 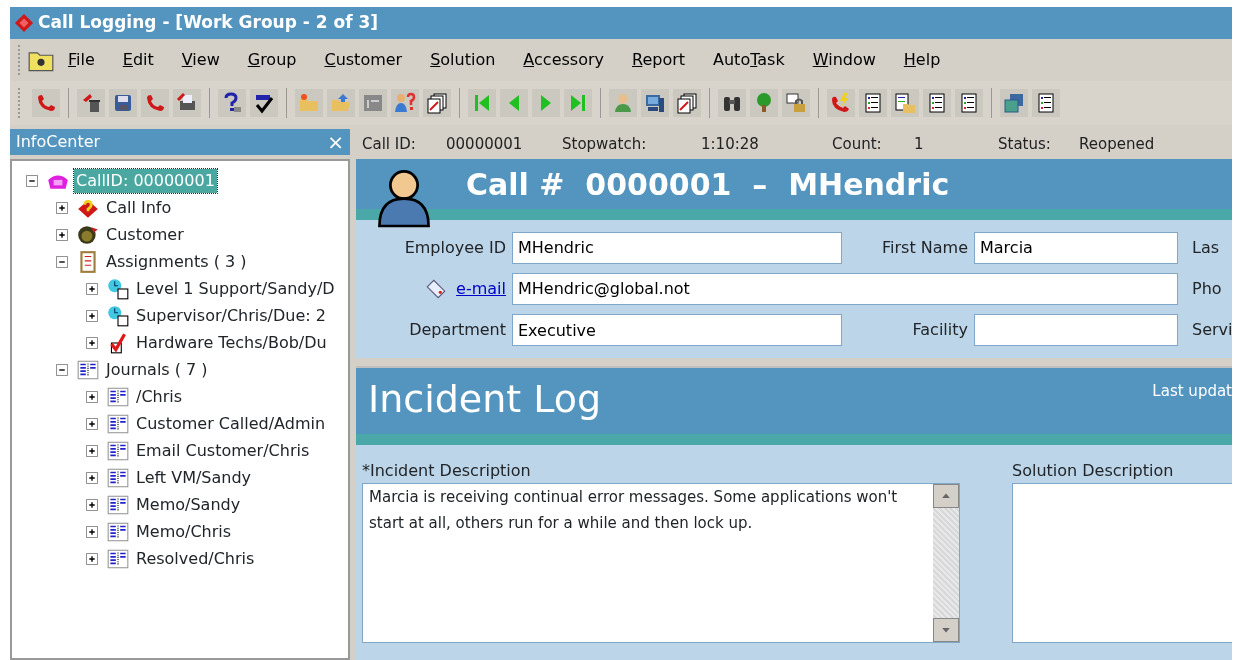 I want to click on panel-title: InfoCenter, so click(x=58, y=142).